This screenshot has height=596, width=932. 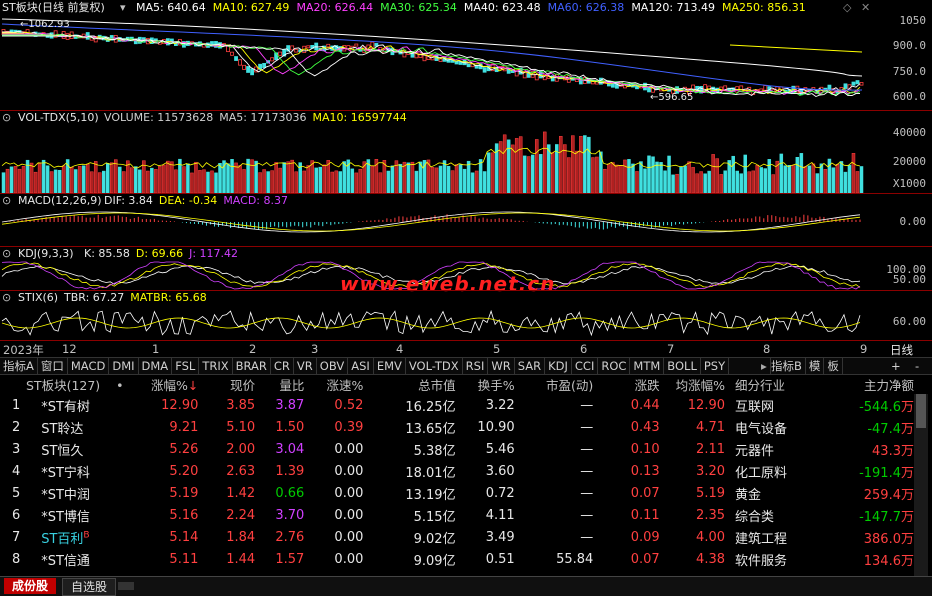 I want to click on chevron-down-icon: ▾, so click(x=123, y=8).